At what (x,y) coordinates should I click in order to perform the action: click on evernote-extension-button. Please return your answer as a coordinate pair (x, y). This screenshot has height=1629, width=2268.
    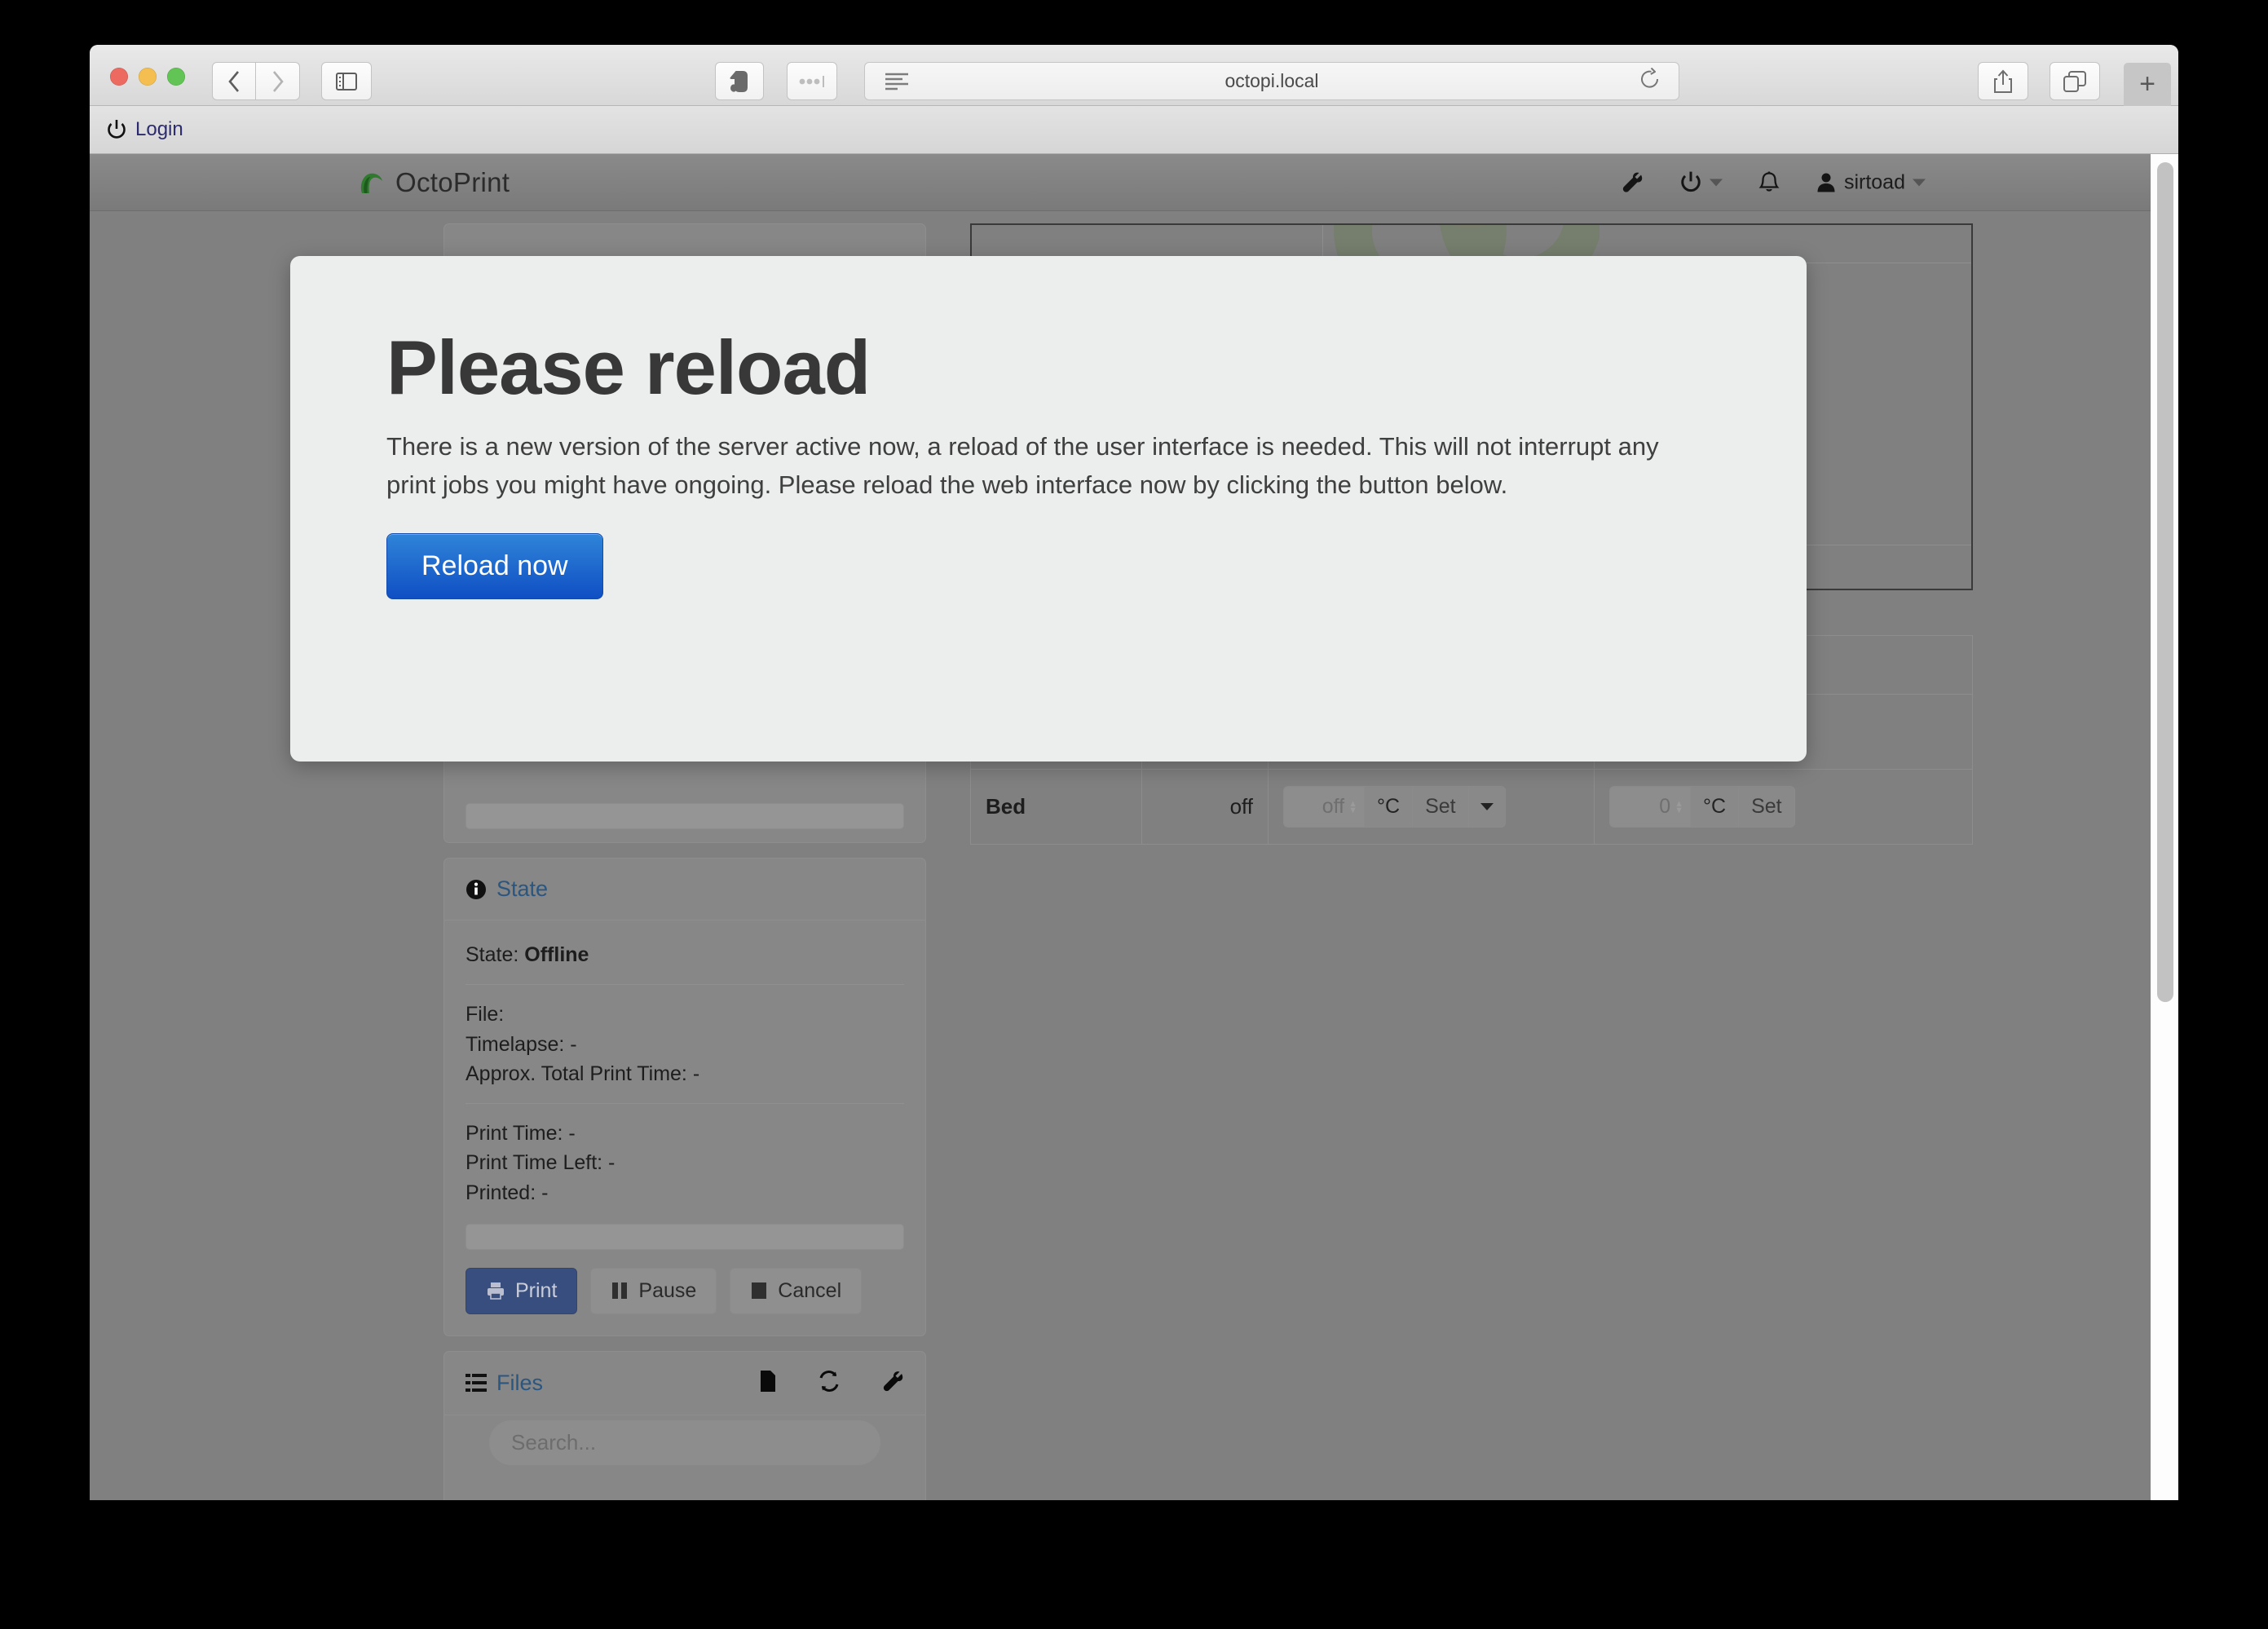
    Looking at the image, I should click on (739, 81).